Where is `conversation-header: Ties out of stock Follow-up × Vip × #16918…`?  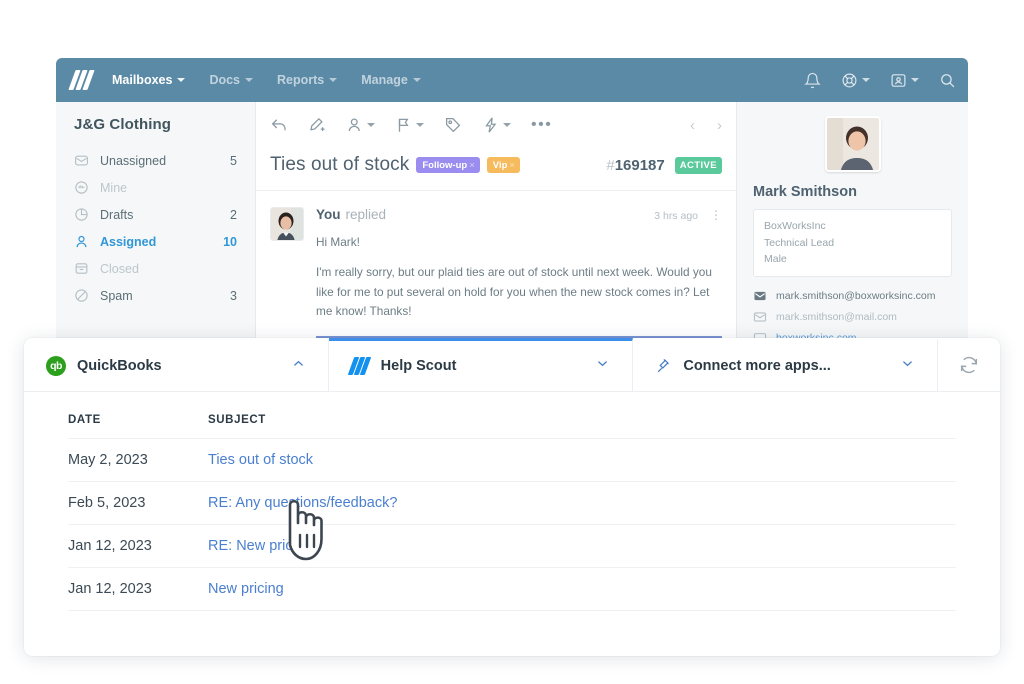
conversation-header: Ties out of stock Follow-up × Vip × #16918… is located at coordinates (496, 169).